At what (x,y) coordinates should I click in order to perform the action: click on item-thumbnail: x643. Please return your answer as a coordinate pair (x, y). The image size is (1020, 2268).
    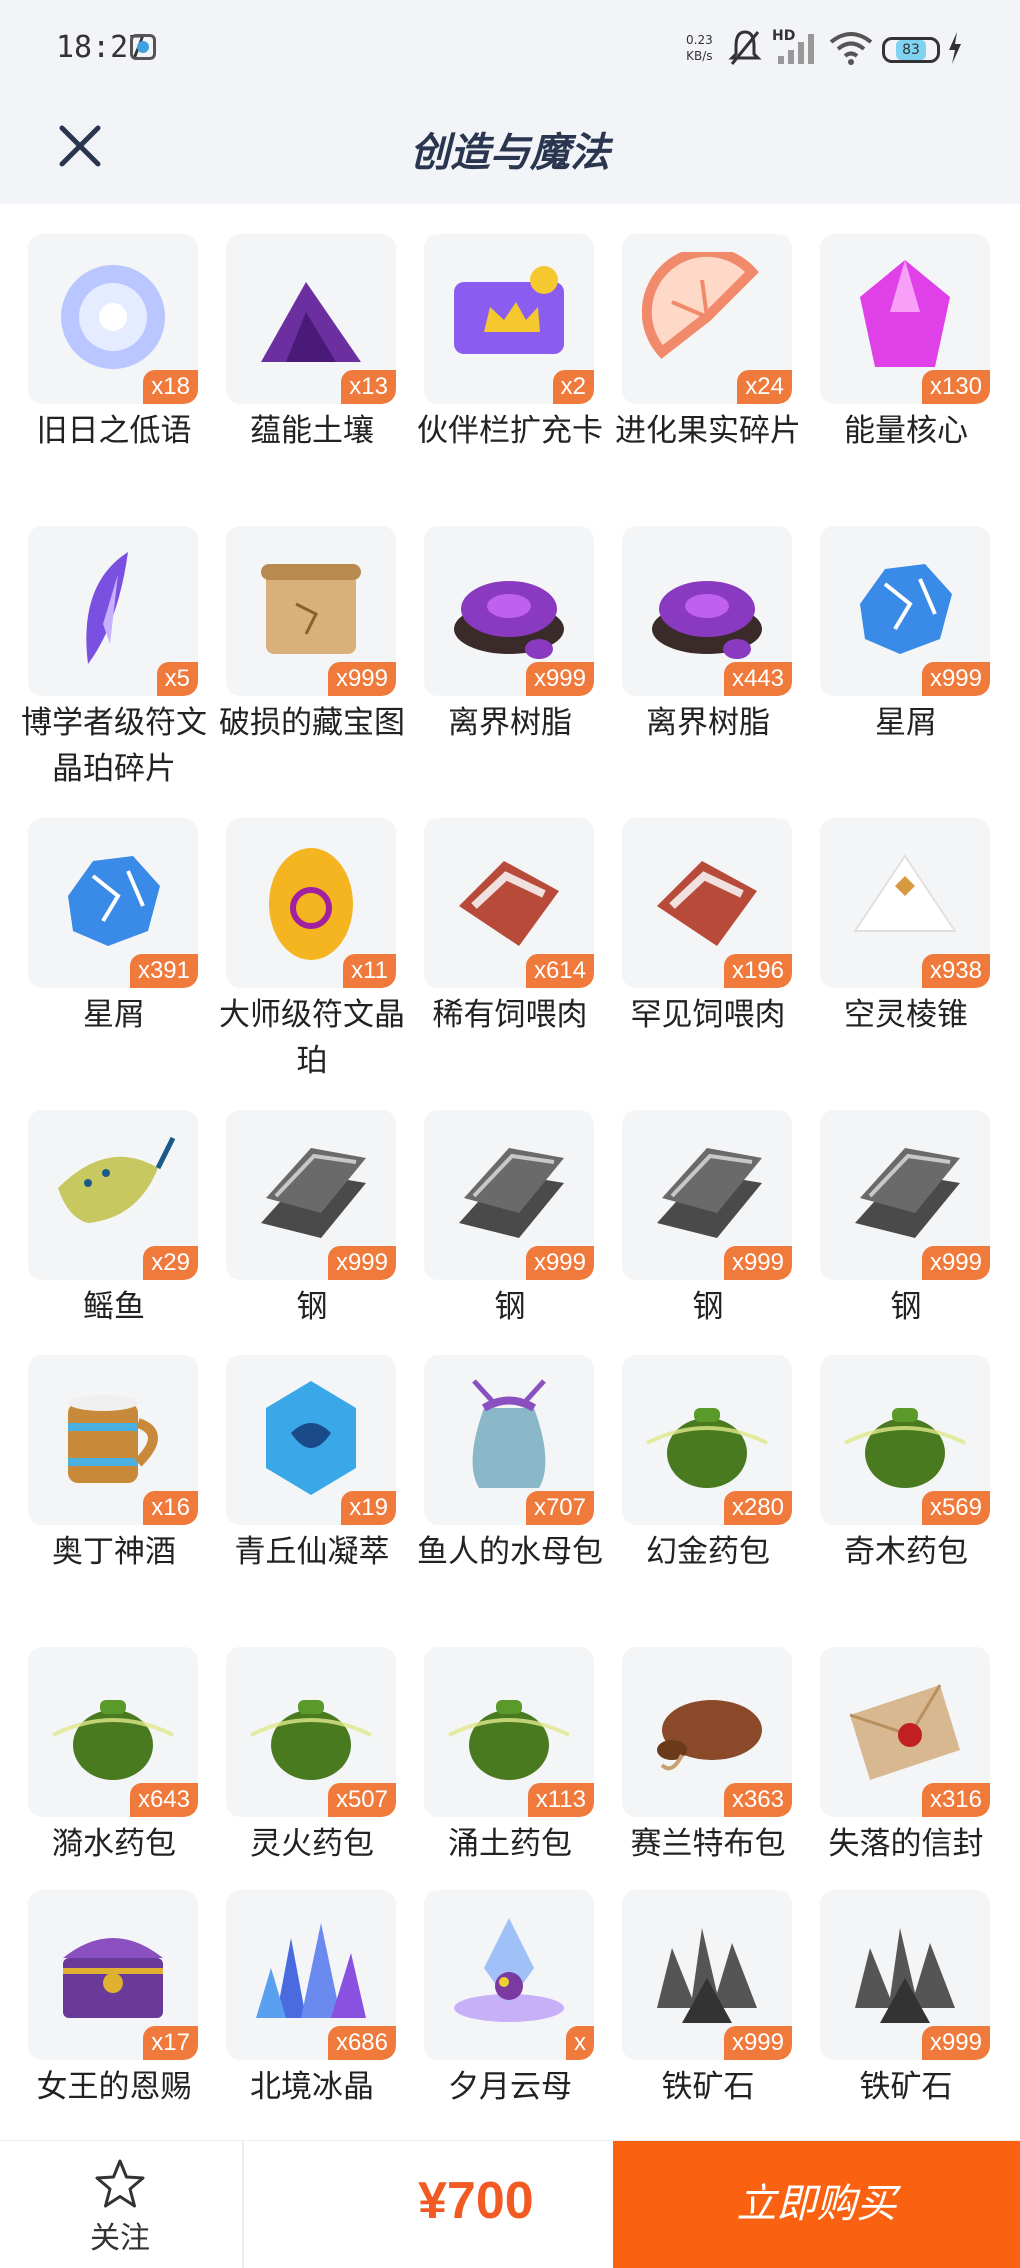
    Looking at the image, I should click on (113, 1732).